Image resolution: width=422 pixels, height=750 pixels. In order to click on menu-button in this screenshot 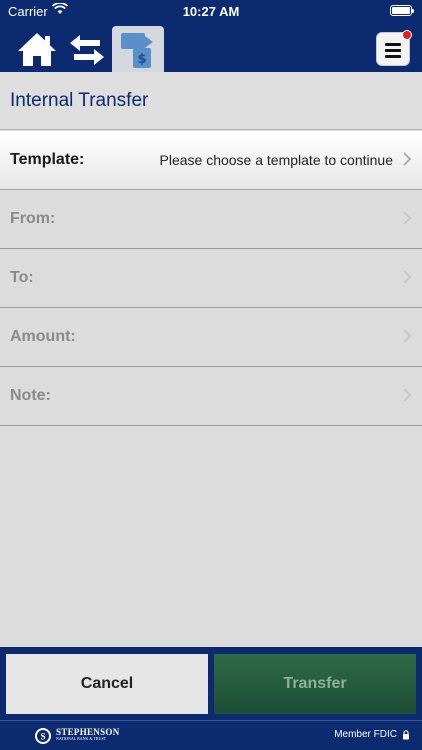, I will do `click(394, 48)`.